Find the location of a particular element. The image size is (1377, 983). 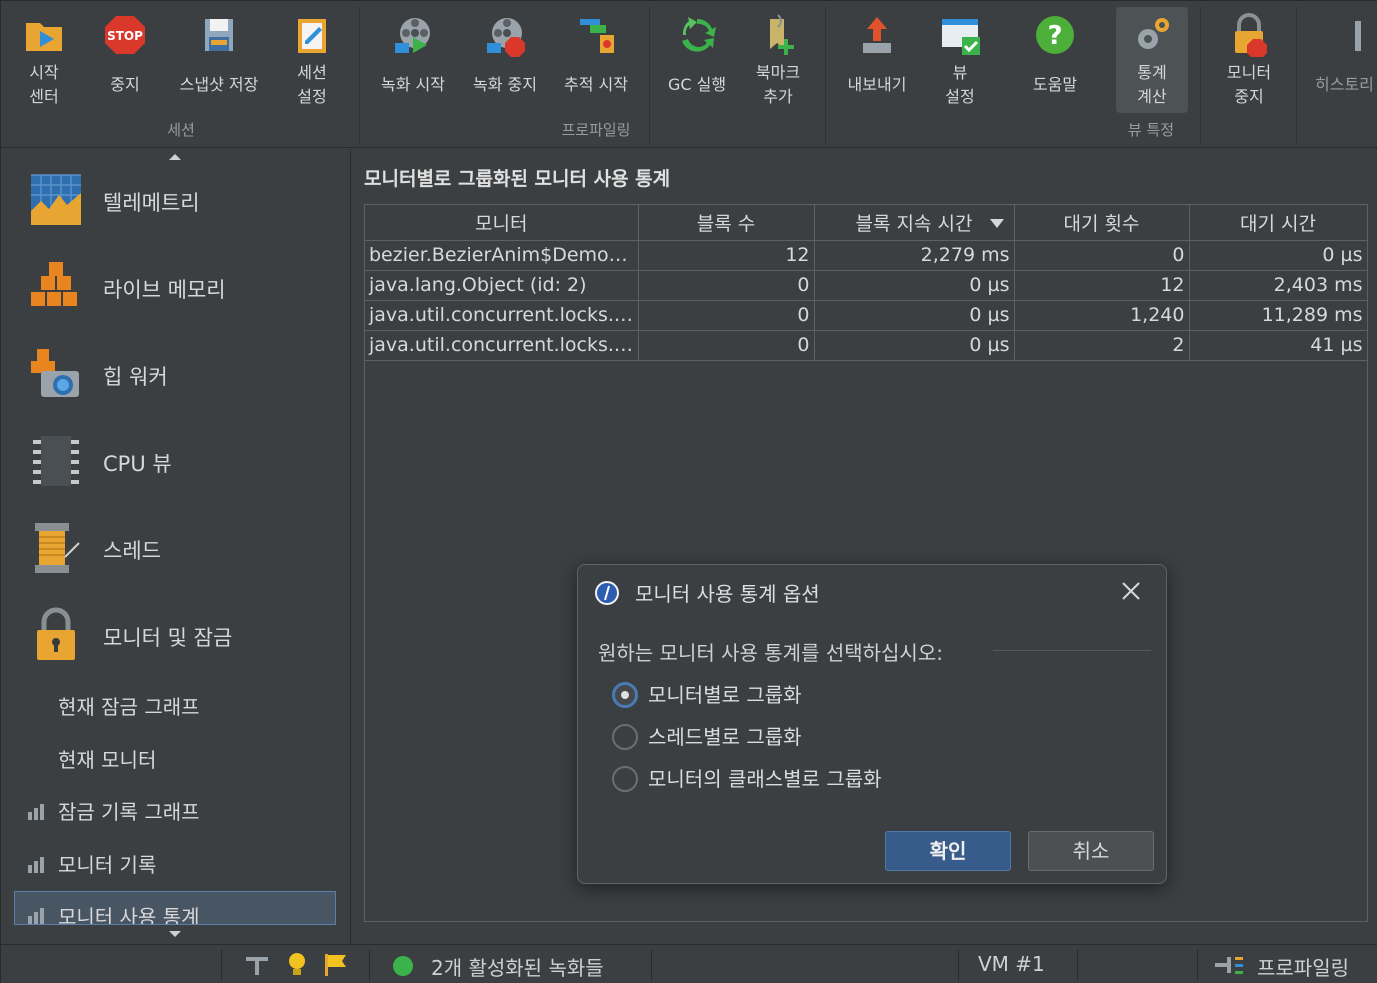

run-gc-button: GC 실행 is located at coordinates (697, 60).